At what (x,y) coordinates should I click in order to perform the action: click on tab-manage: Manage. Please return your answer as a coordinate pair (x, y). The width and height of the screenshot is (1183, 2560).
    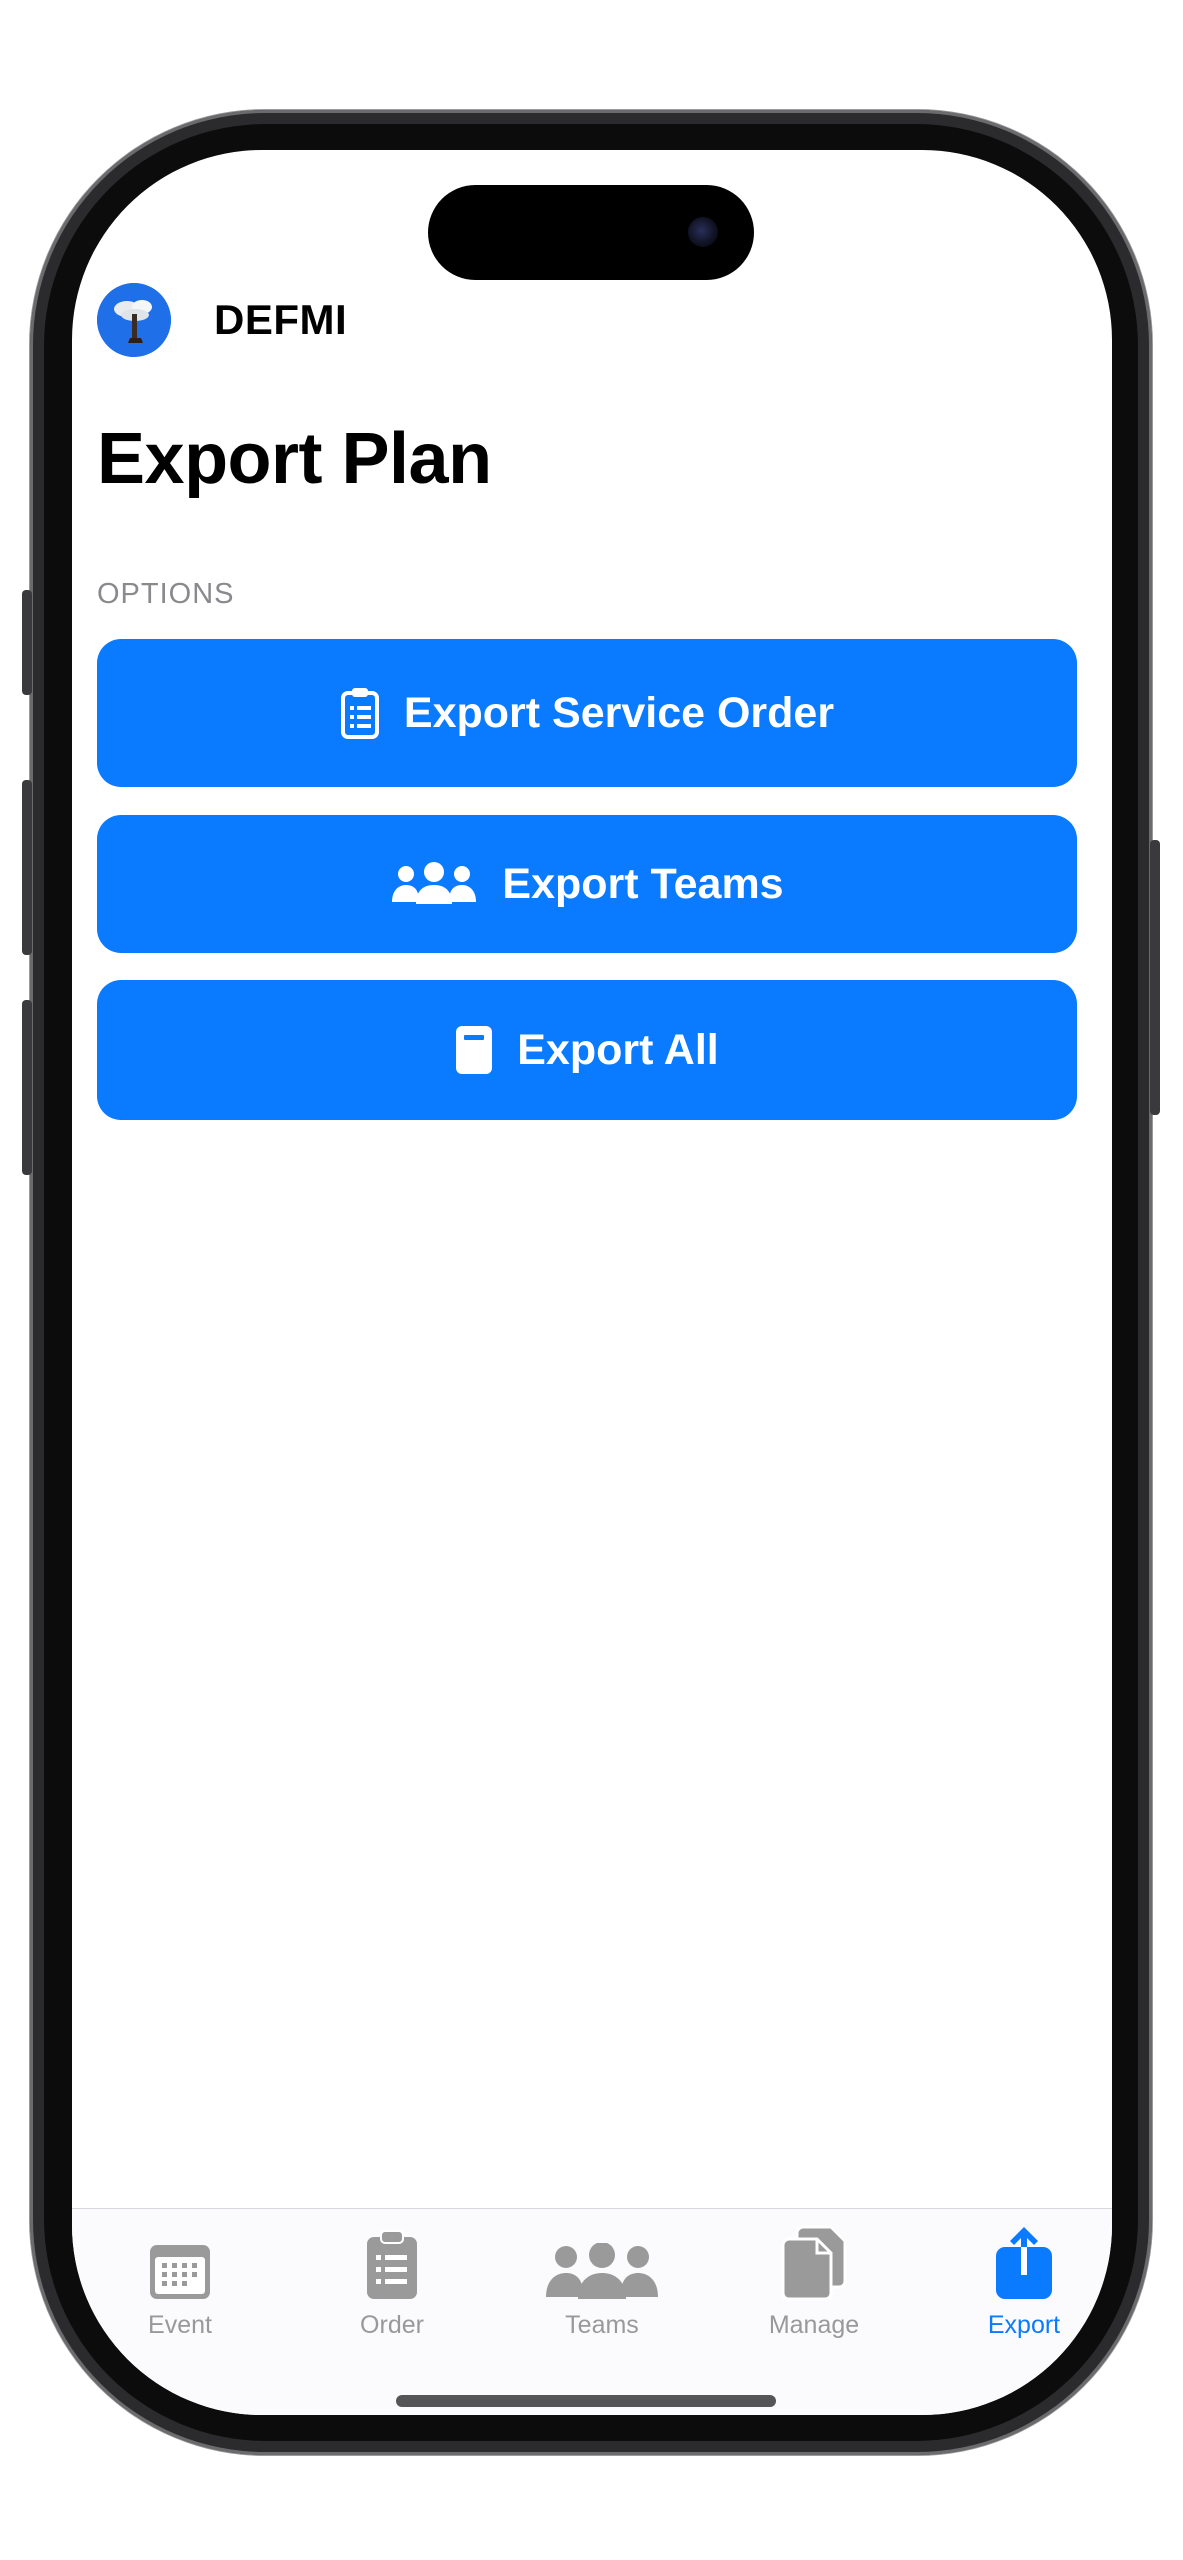
    Looking at the image, I should click on (814, 2279).